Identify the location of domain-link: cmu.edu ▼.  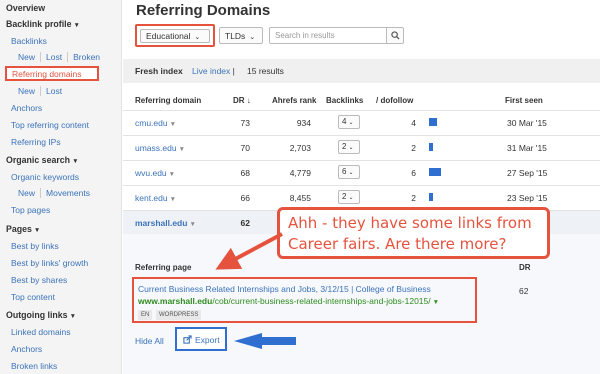
(155, 123).